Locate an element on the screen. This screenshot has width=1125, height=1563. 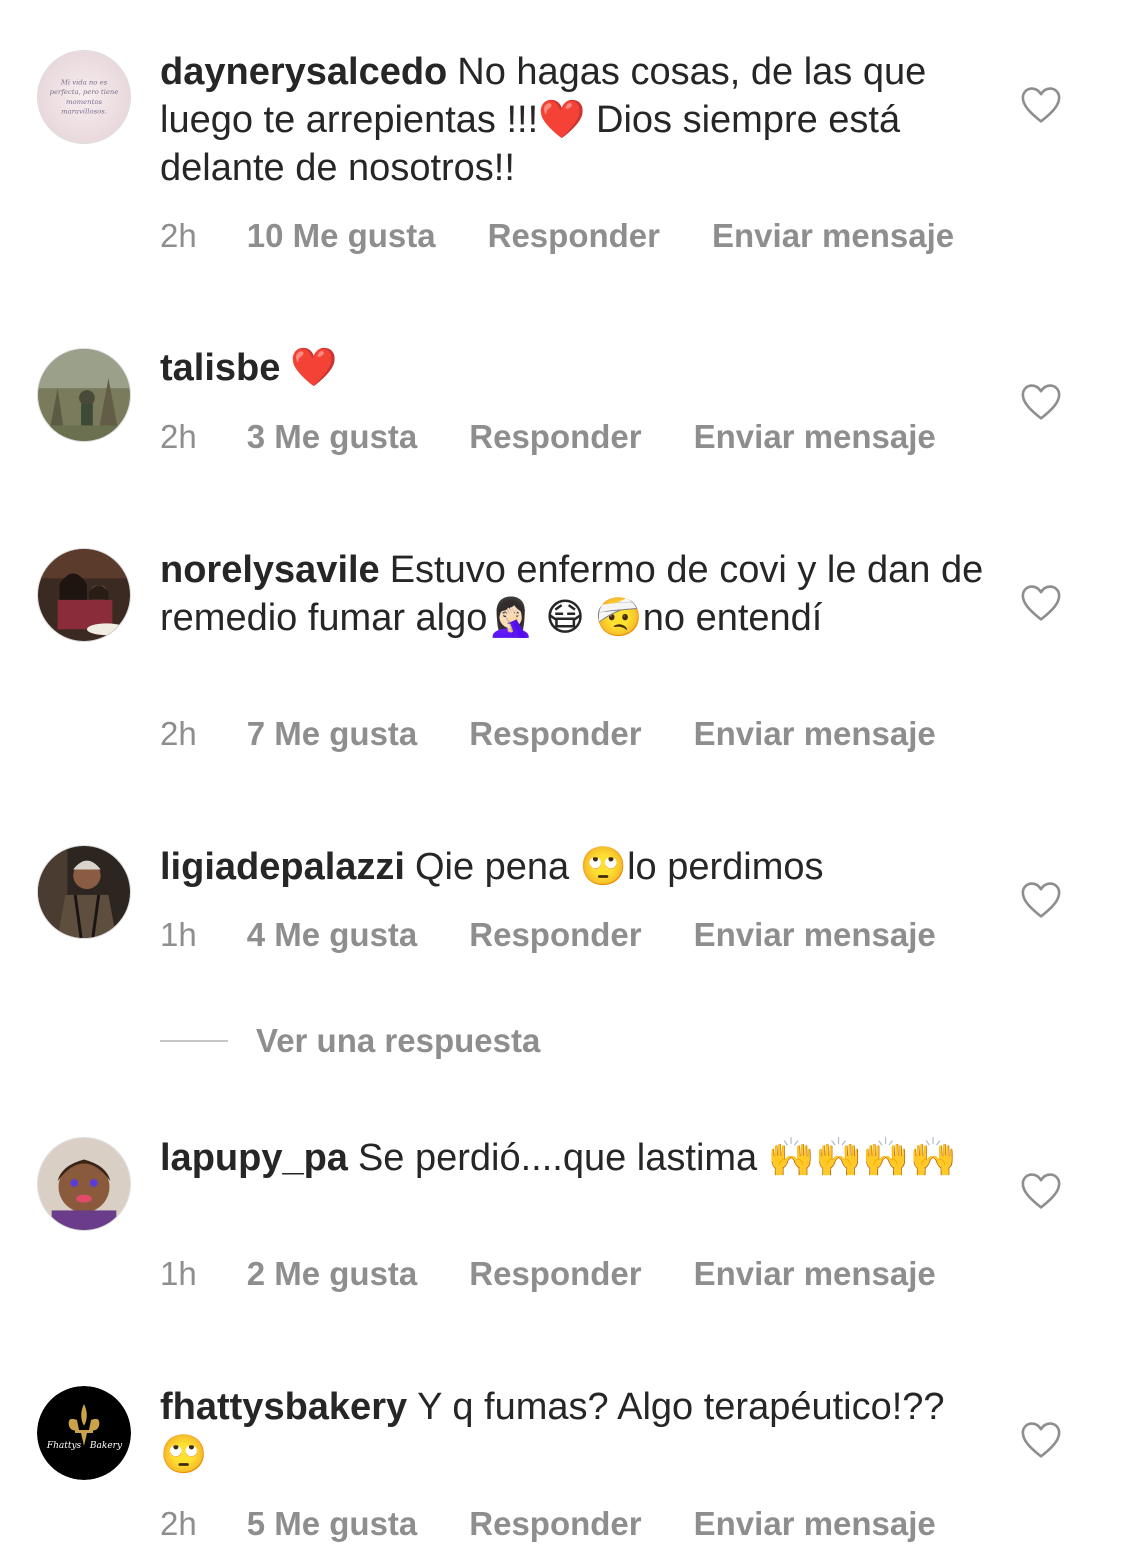
svg-text: Bakery is located at coordinates (106, 1446).